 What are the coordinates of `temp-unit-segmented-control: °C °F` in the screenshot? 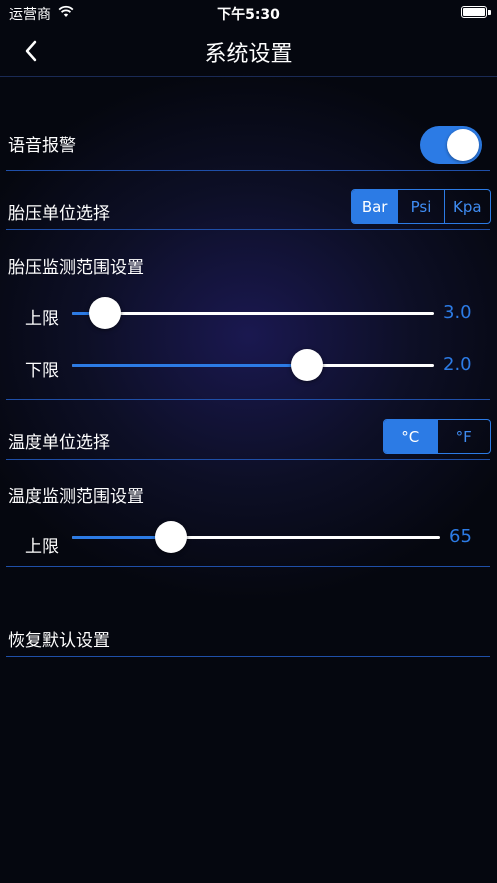 It's located at (437, 436).